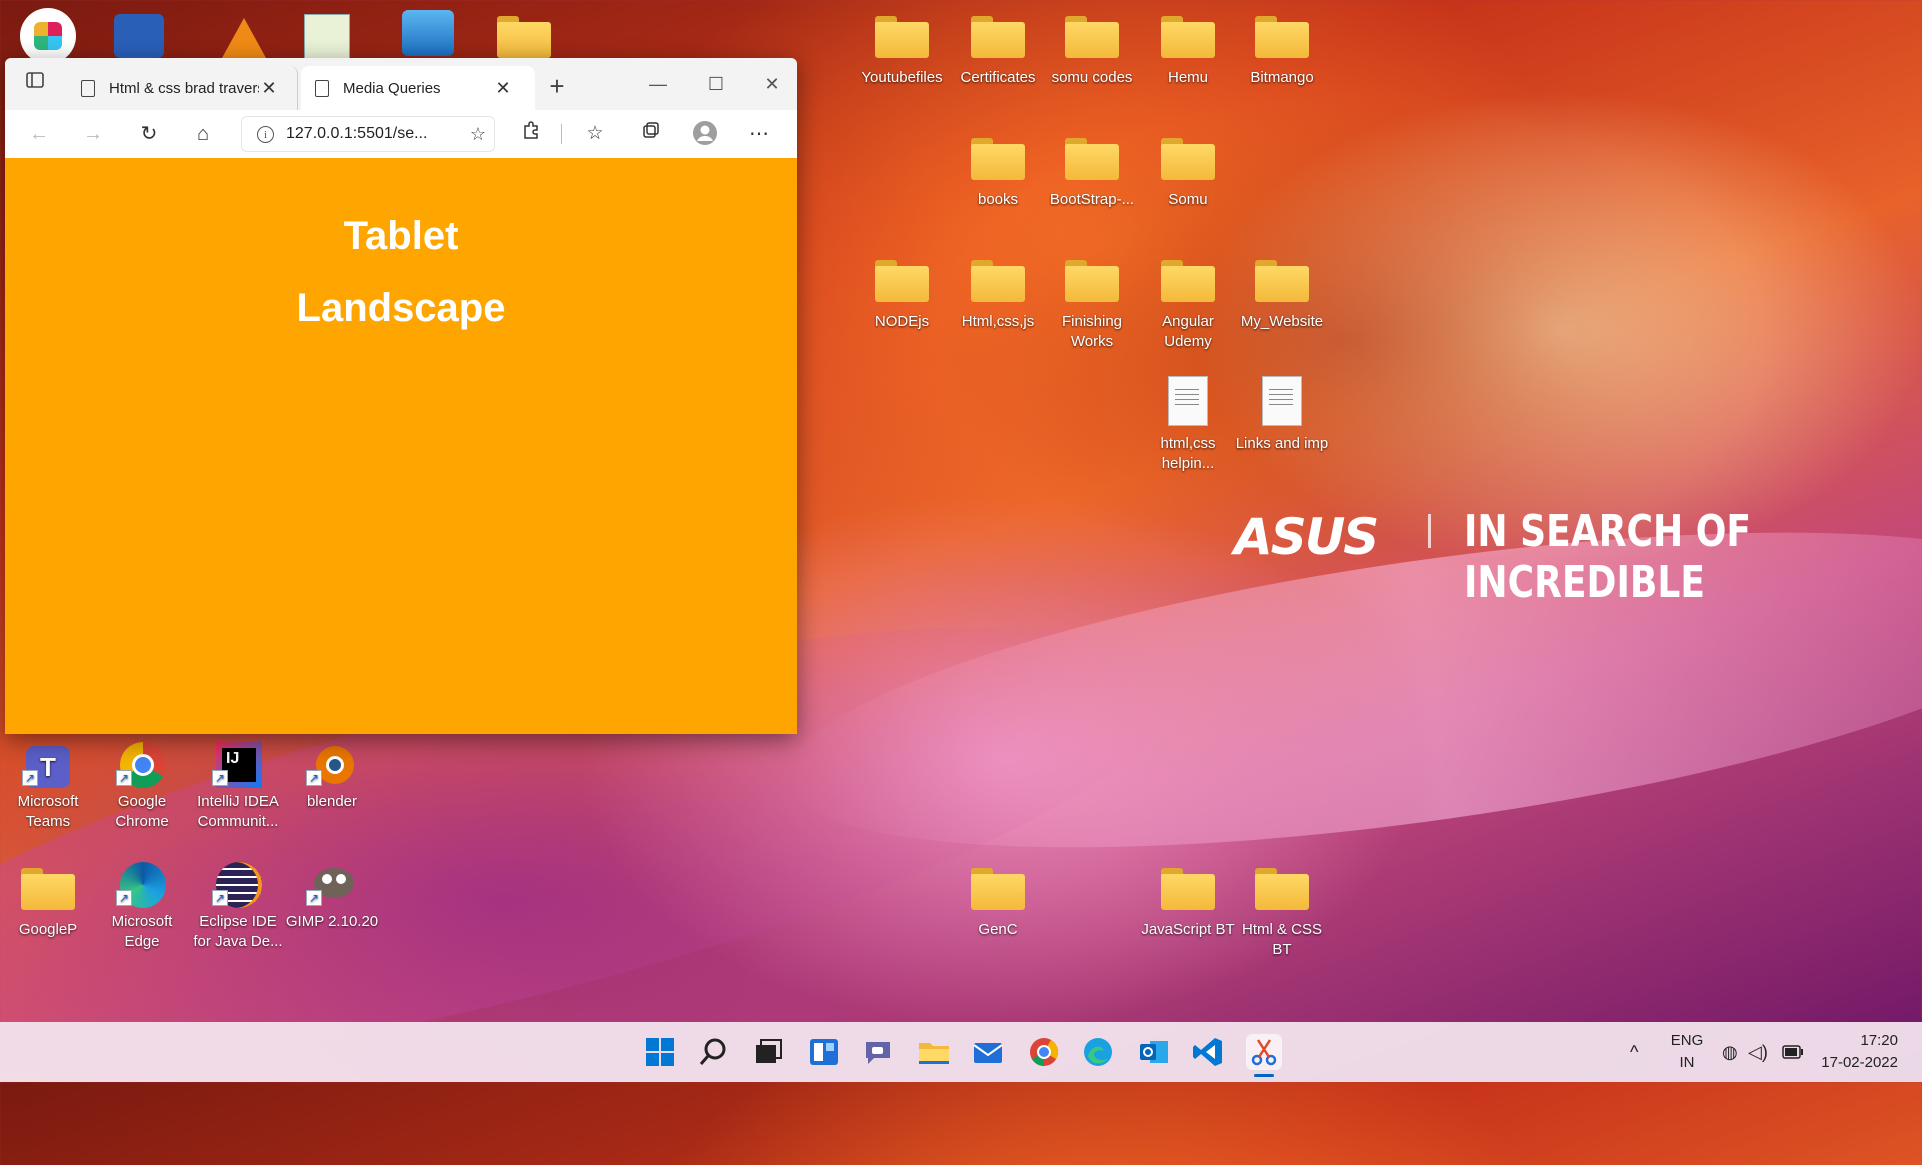 The width and height of the screenshot is (1922, 1165). I want to click on browser-toolbar: ← → ↻ ⌂ i 127.0.0.1:5501/se... ☆ ☆ ⋯, so click(401, 134).